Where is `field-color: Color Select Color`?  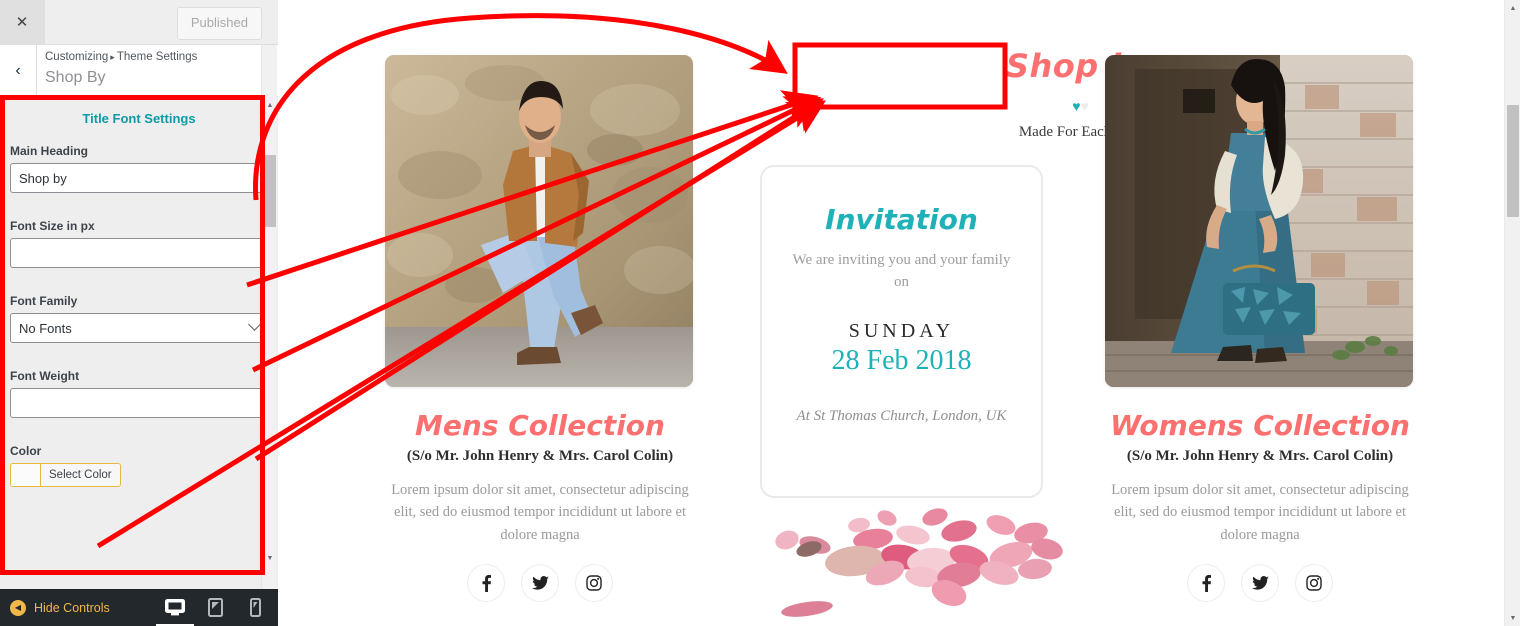
field-color: Color Select Color is located at coordinates (139, 467).